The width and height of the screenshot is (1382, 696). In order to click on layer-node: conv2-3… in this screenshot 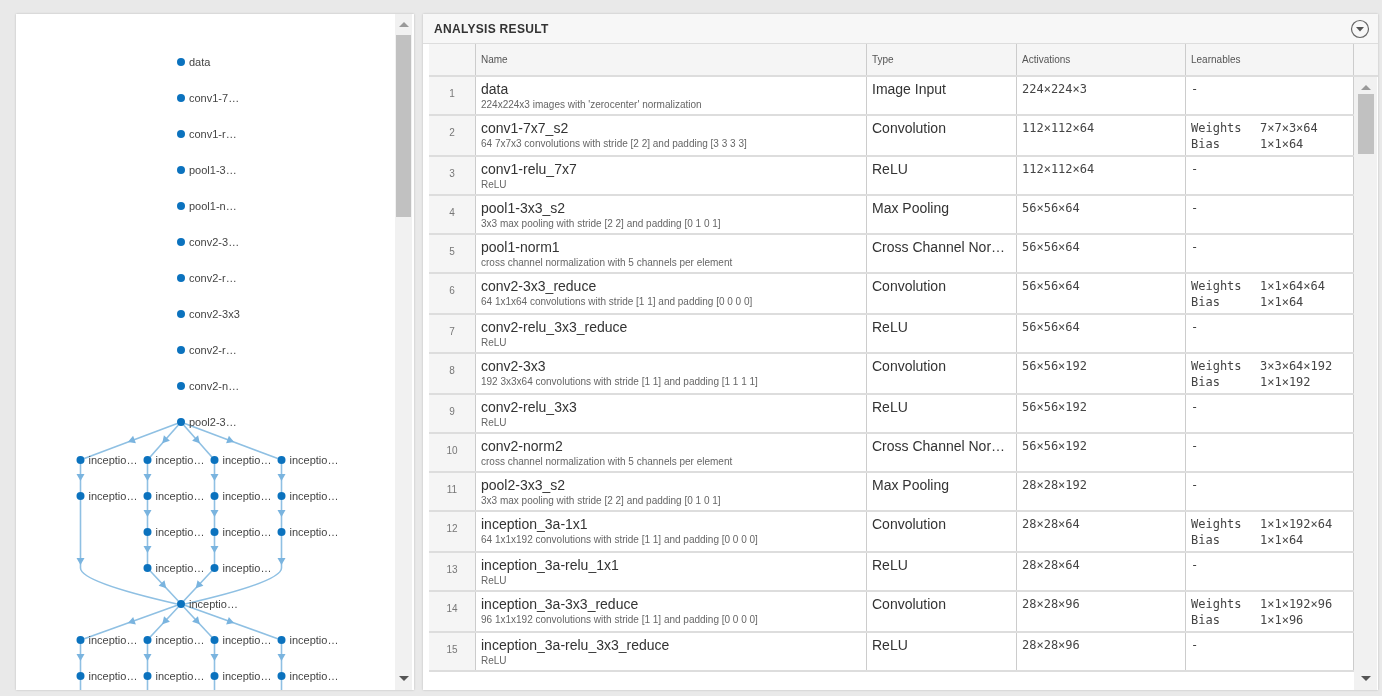, I will do `click(208, 242)`.